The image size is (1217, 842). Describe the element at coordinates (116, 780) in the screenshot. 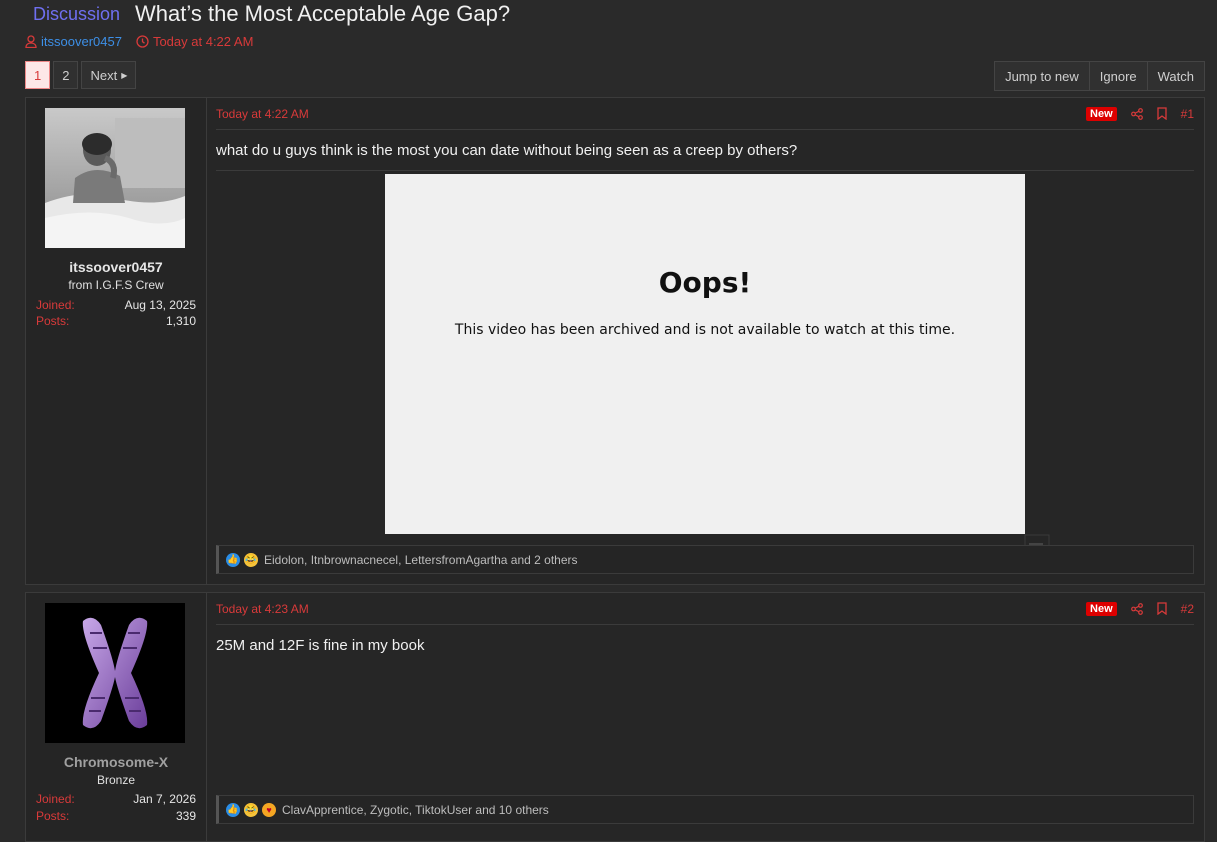

I see `post-2-user-title: Bronze` at that location.